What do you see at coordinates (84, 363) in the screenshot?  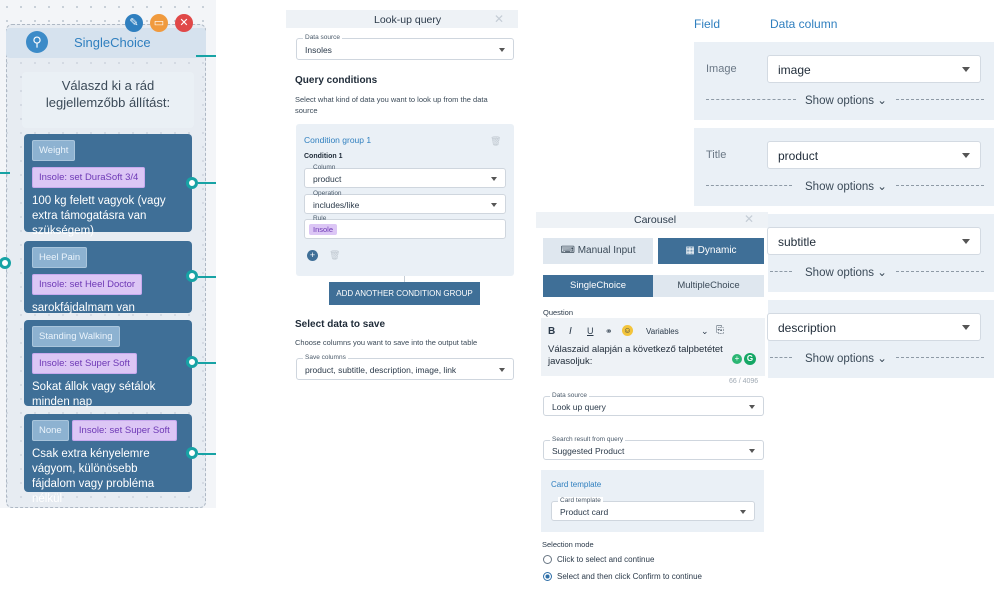 I see `option-action: Insole: set Super Soft` at bounding box center [84, 363].